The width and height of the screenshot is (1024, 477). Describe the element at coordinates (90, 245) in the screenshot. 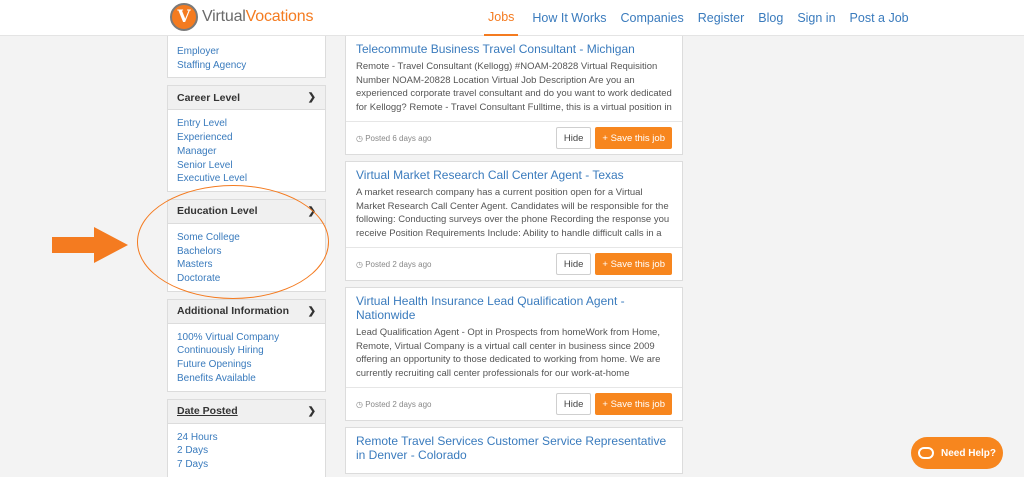

I see `annotation-arrow` at that location.